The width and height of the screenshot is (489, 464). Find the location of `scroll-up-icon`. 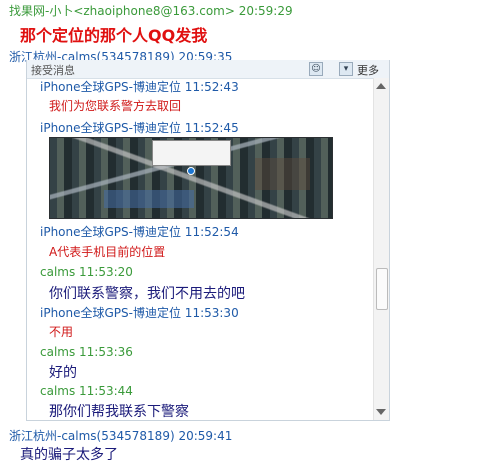

scroll-up-icon is located at coordinates (381, 86).